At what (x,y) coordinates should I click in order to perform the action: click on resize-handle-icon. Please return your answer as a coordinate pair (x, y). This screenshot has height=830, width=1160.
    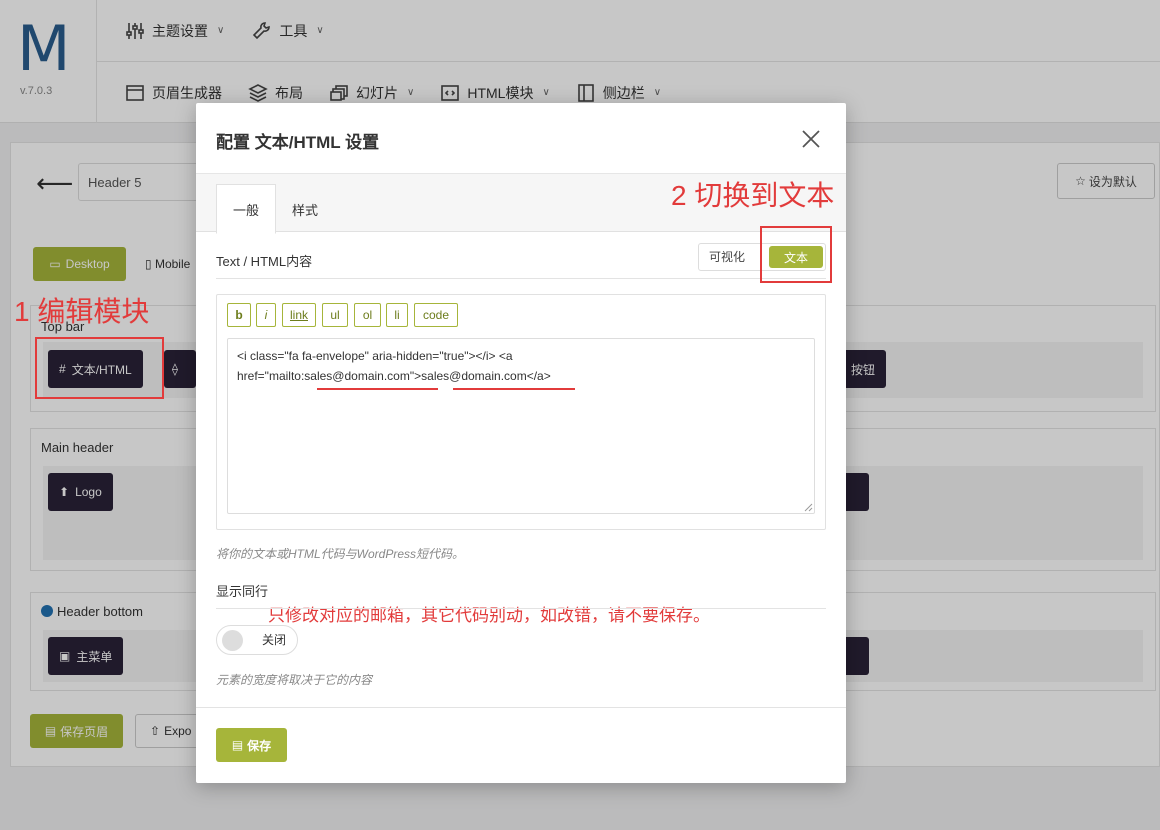
    Looking at the image, I should click on (808, 507).